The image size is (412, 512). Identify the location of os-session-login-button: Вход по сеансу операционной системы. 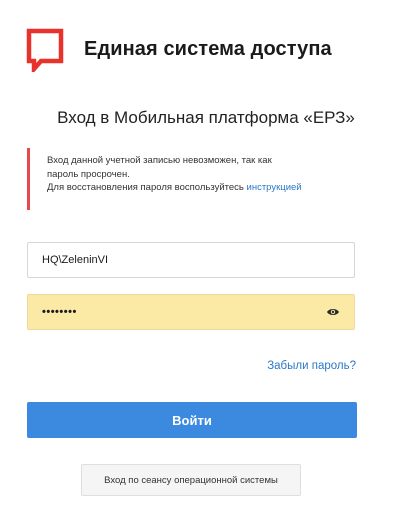
(191, 480).